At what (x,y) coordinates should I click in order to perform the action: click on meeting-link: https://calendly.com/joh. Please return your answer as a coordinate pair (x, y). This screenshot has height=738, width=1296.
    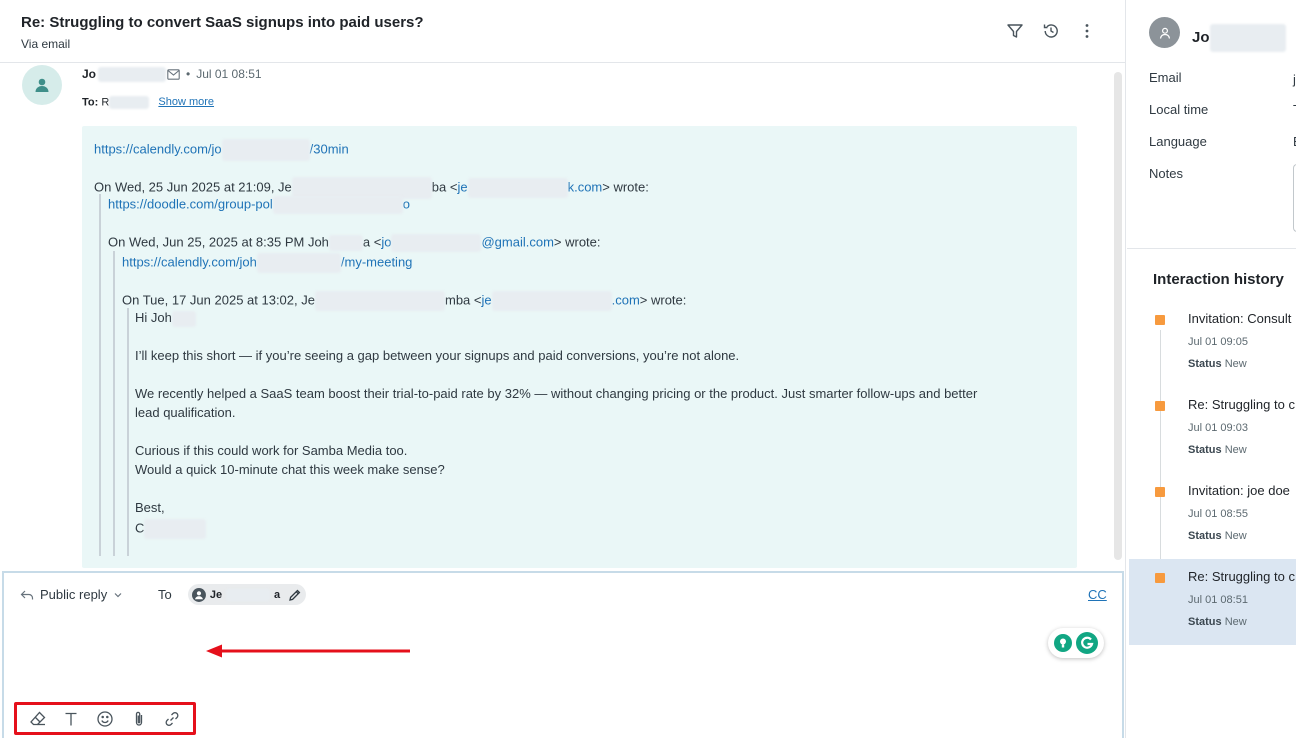
    Looking at the image, I should click on (189, 261).